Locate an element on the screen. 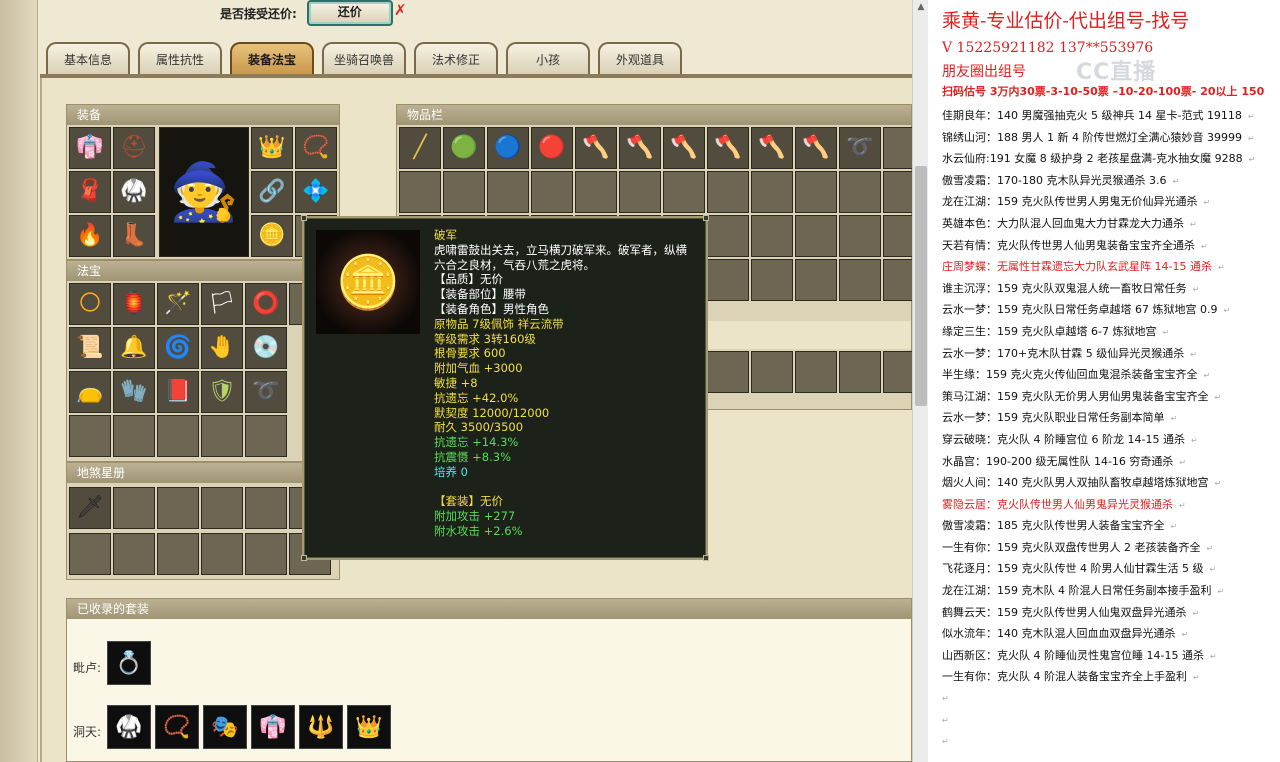 This screenshot has height=762, width=1280. amulet-set-icon: 🔱 is located at coordinates (321, 727).